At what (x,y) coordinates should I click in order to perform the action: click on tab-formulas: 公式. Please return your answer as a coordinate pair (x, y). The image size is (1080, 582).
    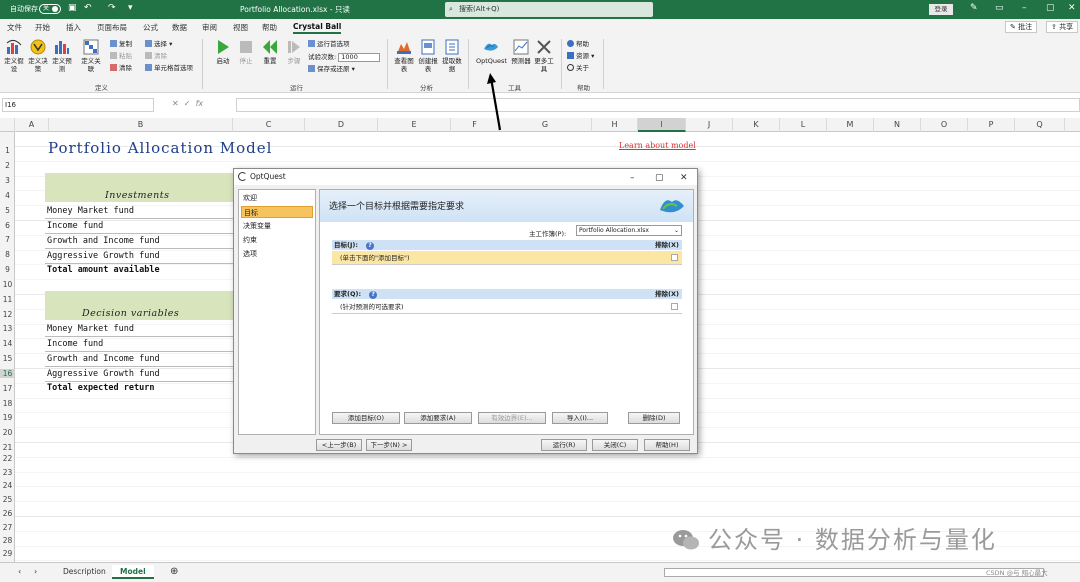
    Looking at the image, I should click on (150, 27).